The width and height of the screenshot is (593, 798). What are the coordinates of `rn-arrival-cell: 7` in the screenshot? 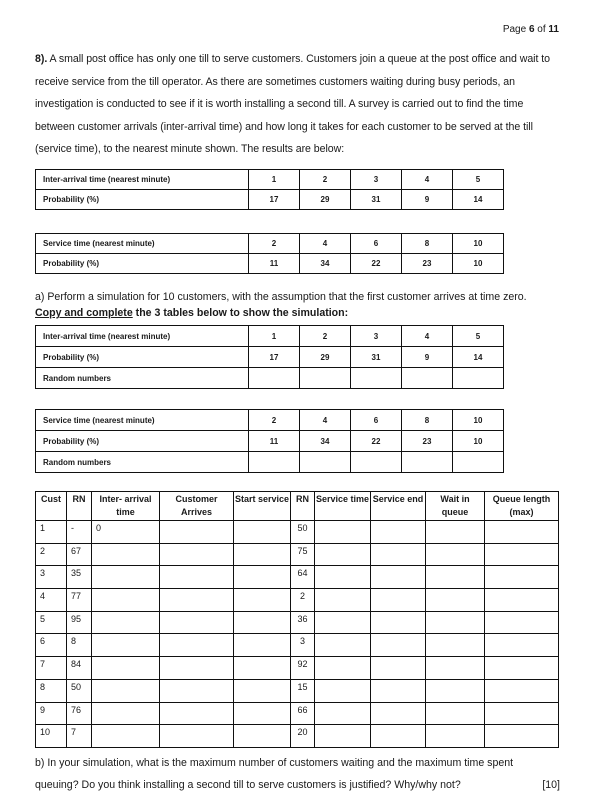 It's located at (79, 736).